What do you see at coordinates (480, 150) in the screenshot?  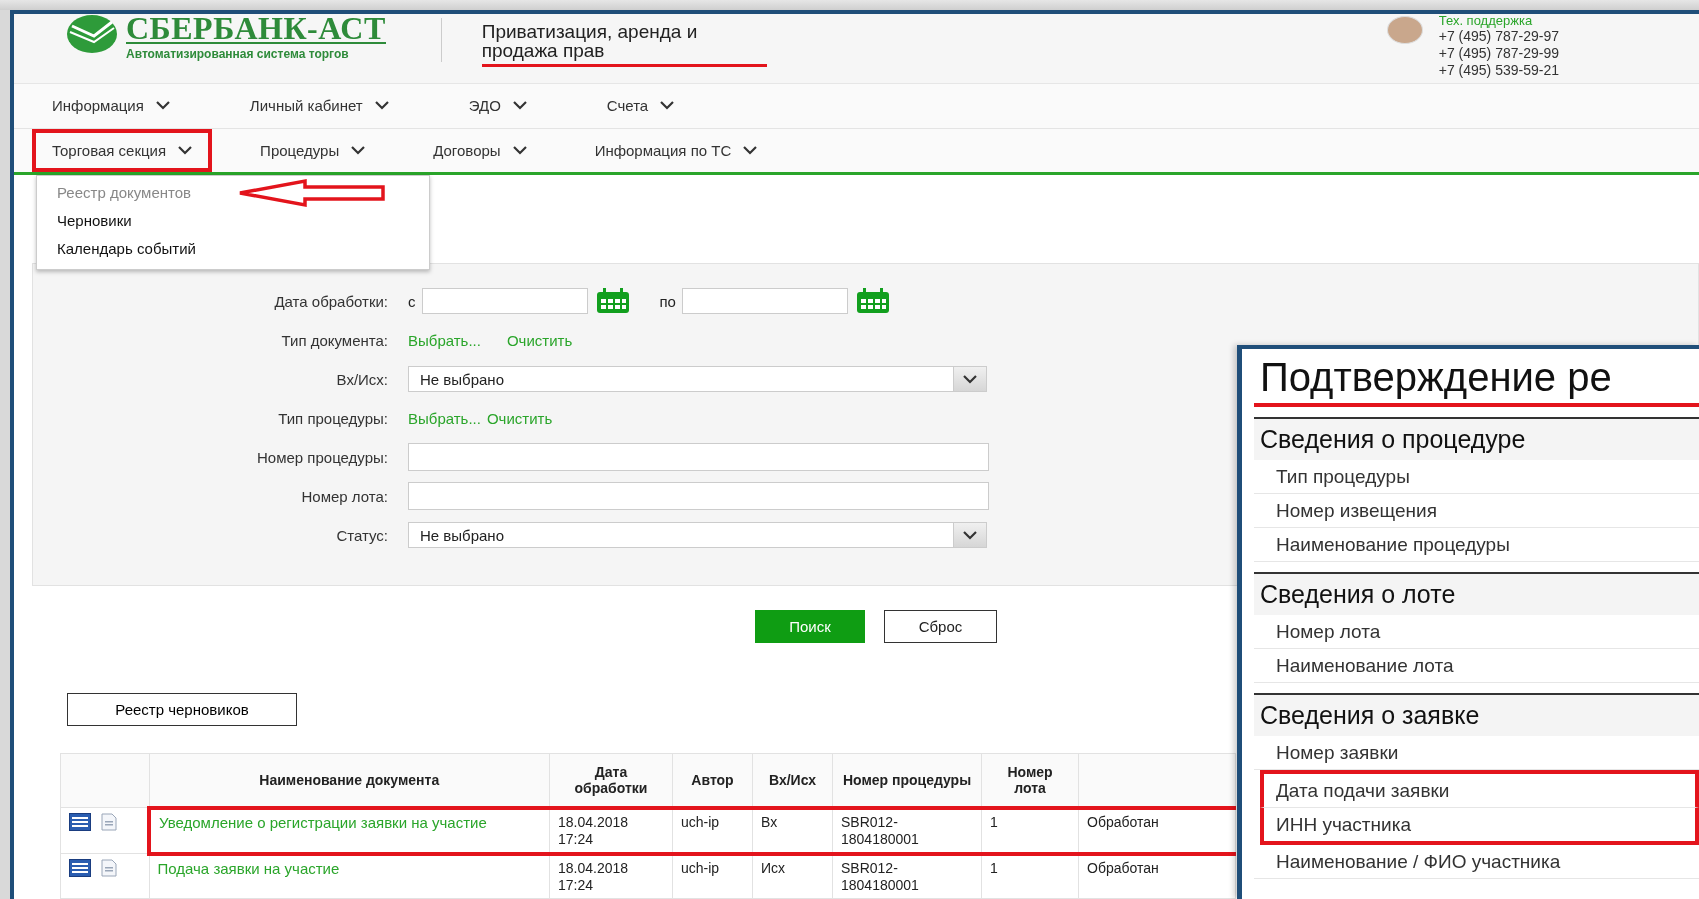 I see `nav-menu-item: Договоры` at bounding box center [480, 150].